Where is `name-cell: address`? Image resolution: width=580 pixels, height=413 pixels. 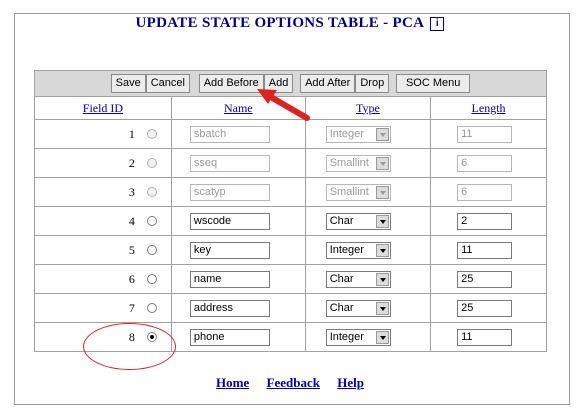
name-cell: address is located at coordinates (238, 308).